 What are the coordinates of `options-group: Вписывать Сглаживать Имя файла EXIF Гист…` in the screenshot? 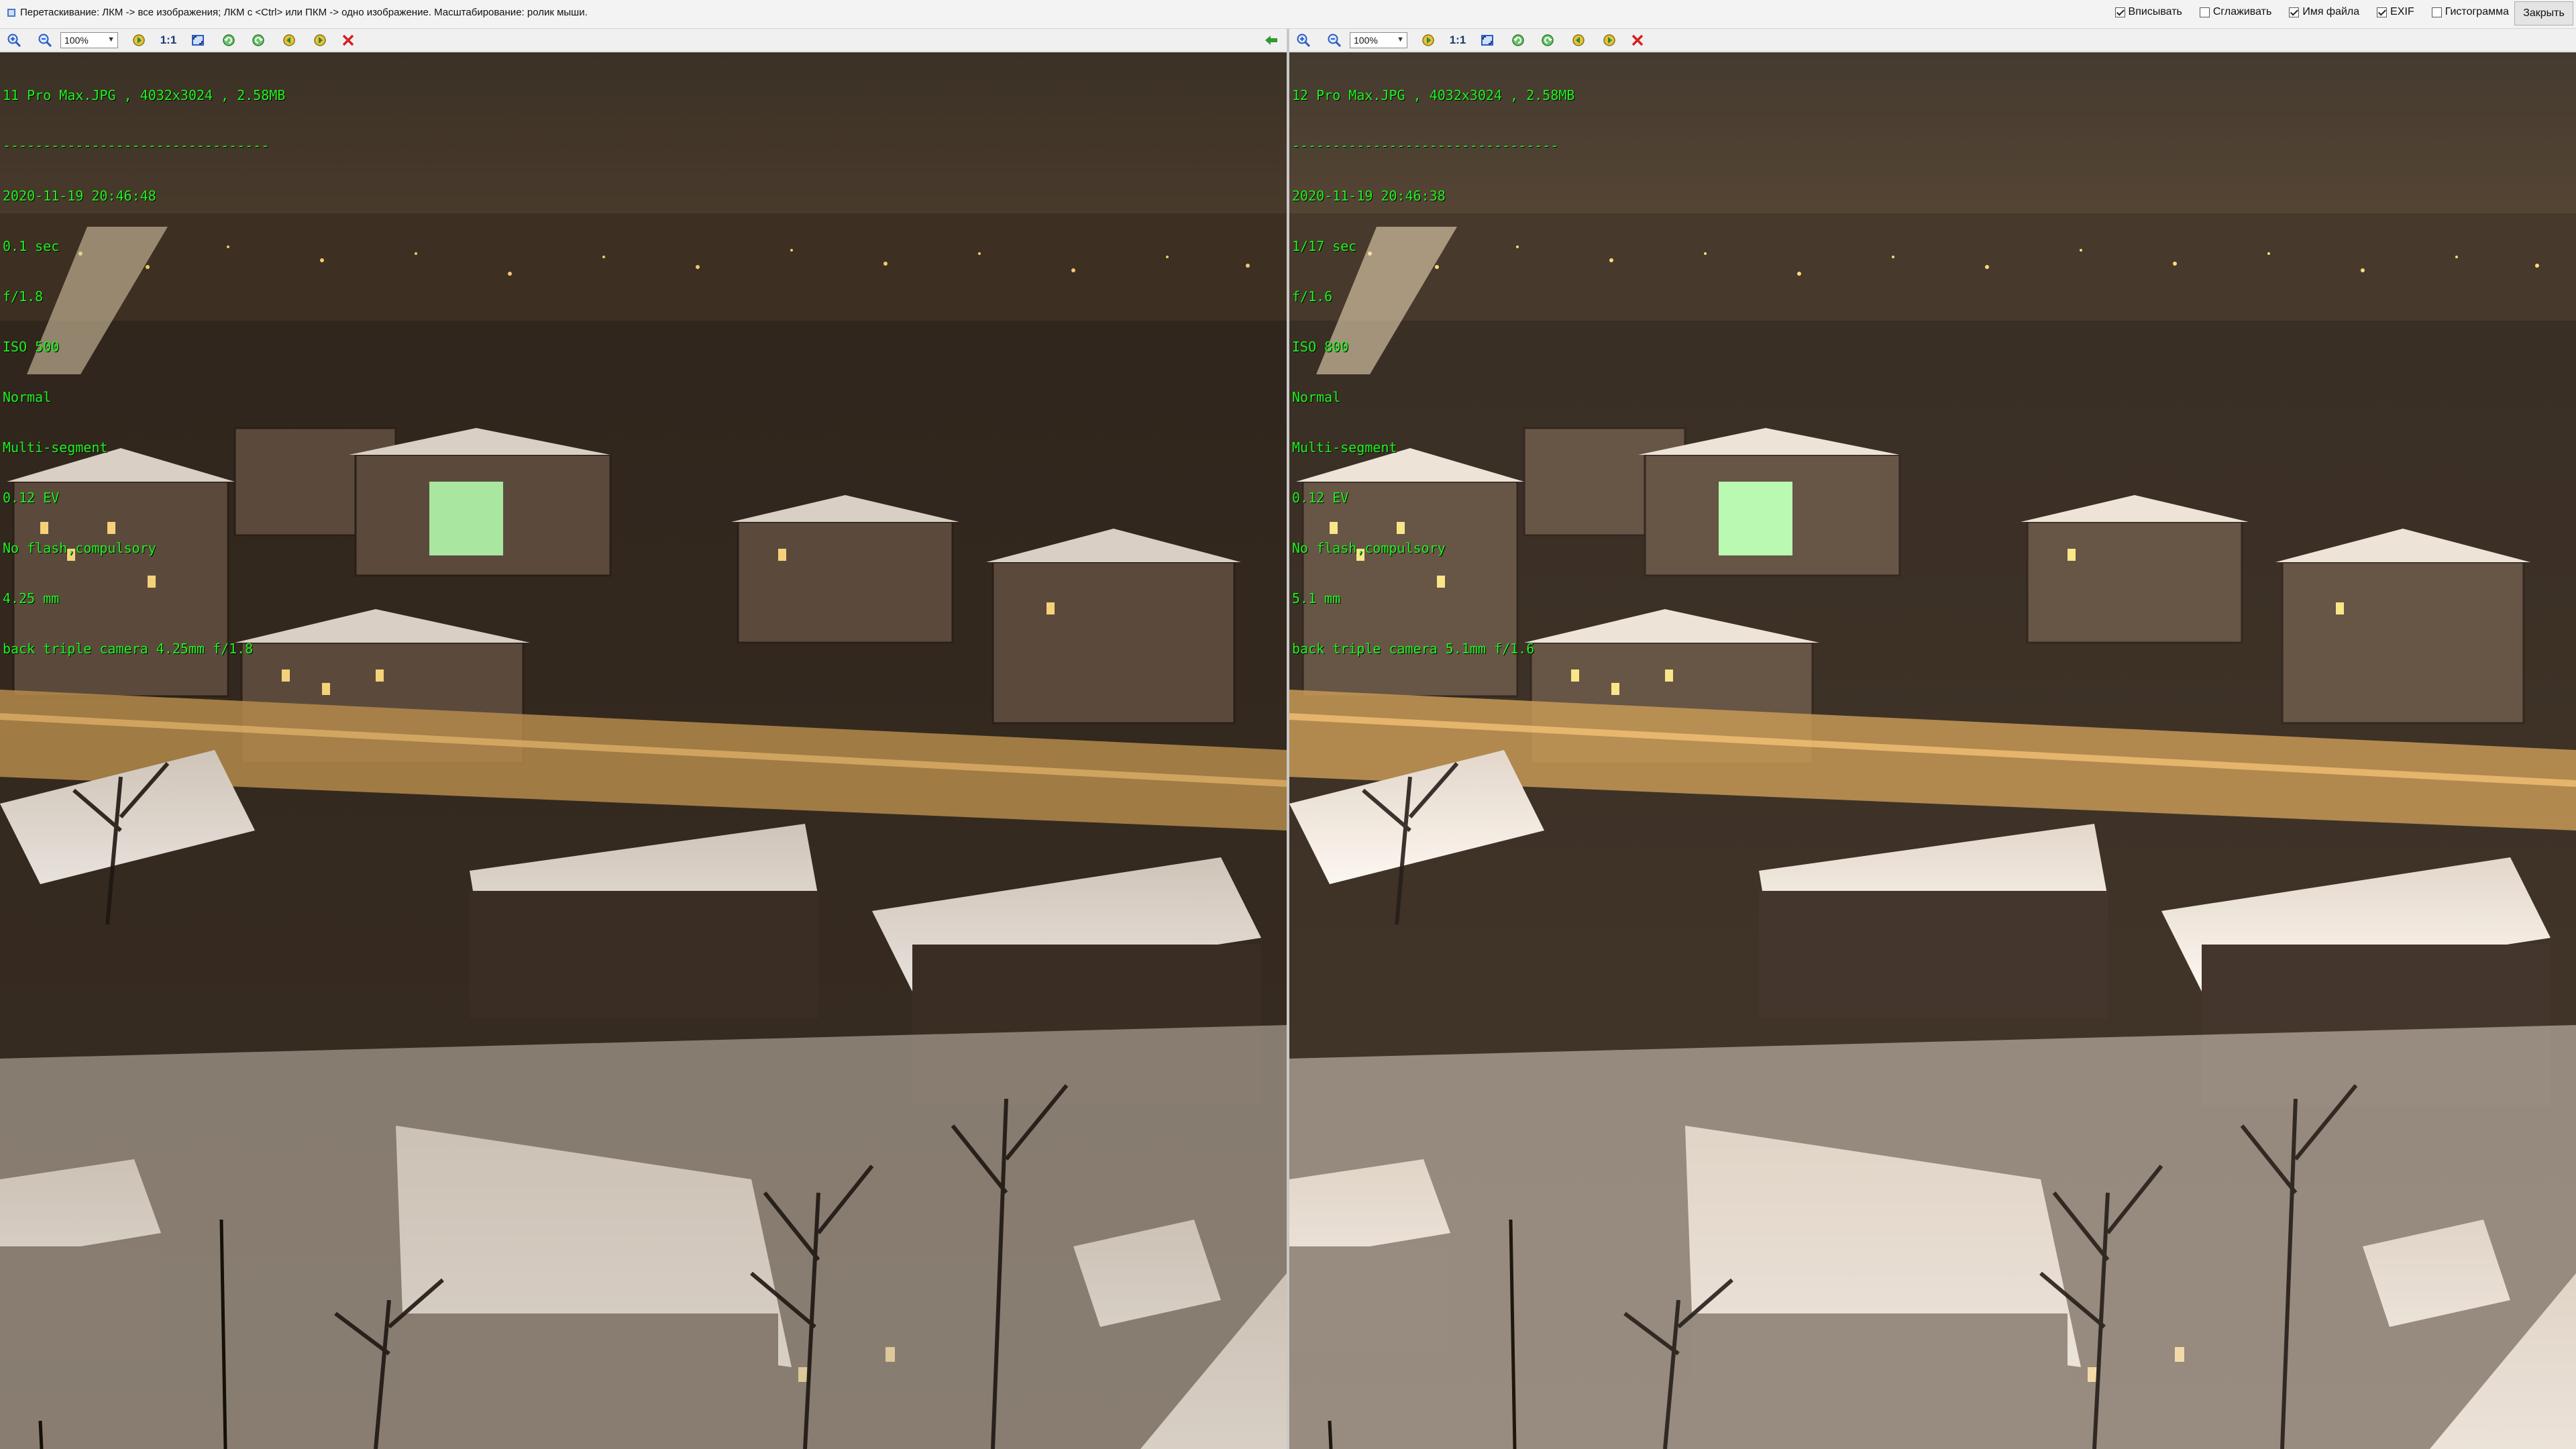 It's located at (2303, 12).